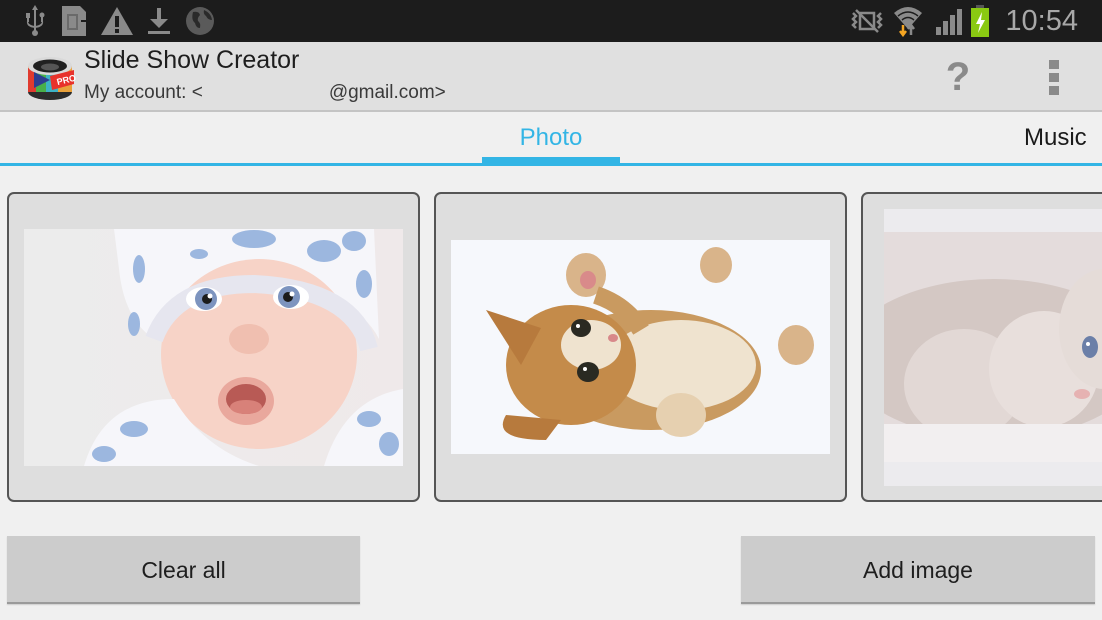 This screenshot has height=620, width=1102. What do you see at coordinates (918, 570) in the screenshot?
I see `add-image-button: Add image` at bounding box center [918, 570].